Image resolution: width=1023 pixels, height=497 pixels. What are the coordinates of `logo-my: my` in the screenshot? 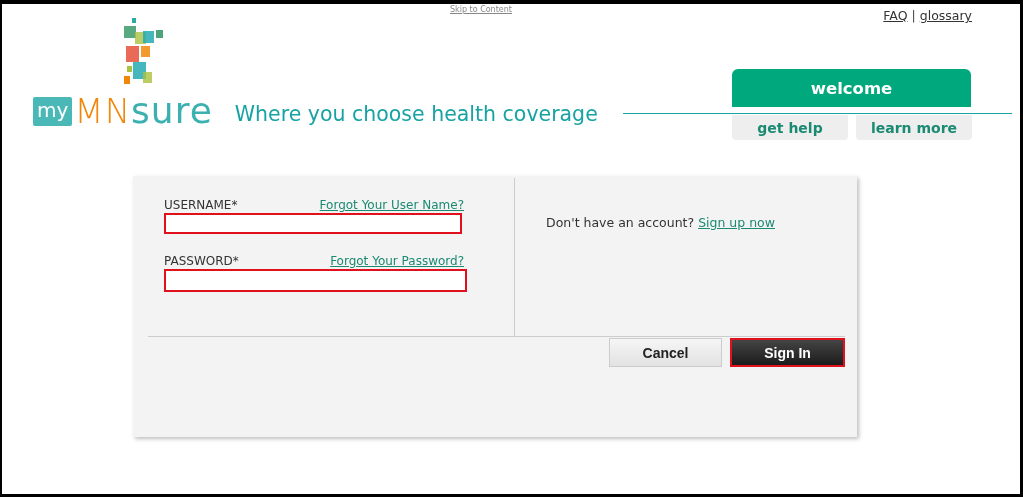 It's located at (53, 111).